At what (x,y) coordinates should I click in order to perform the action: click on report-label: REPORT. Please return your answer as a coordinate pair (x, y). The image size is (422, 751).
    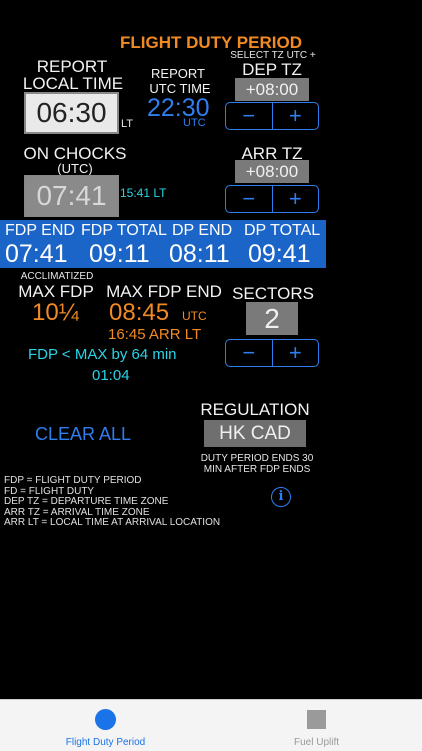
    Looking at the image, I should click on (72, 66).